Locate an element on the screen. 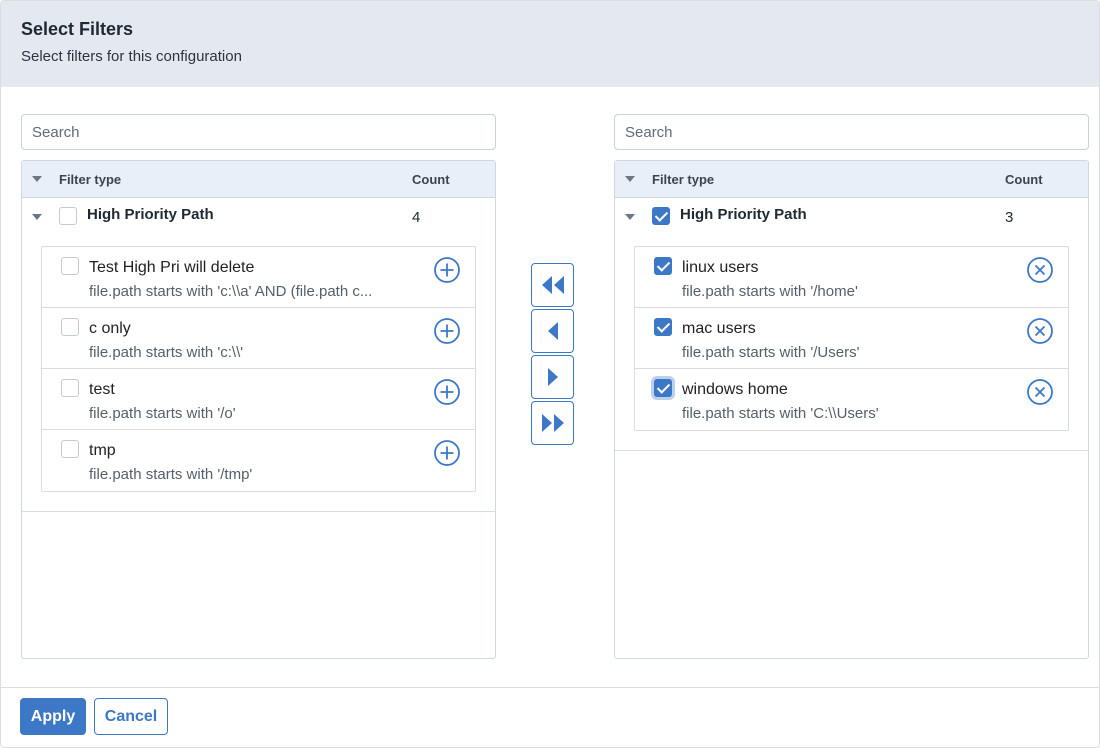 The image size is (1100, 748). group-count: 4 is located at coordinates (416, 217).